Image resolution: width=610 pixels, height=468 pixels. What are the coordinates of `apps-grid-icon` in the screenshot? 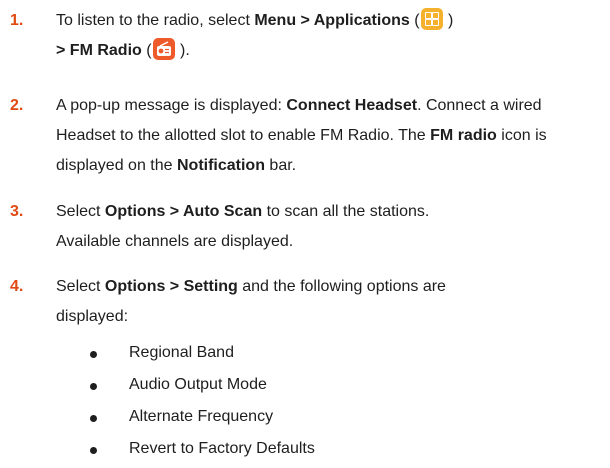 It's located at (431, 19).